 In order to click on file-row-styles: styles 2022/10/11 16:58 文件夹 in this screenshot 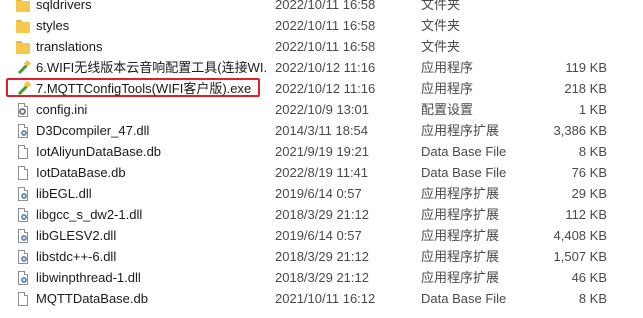, I will do `click(321, 25)`.